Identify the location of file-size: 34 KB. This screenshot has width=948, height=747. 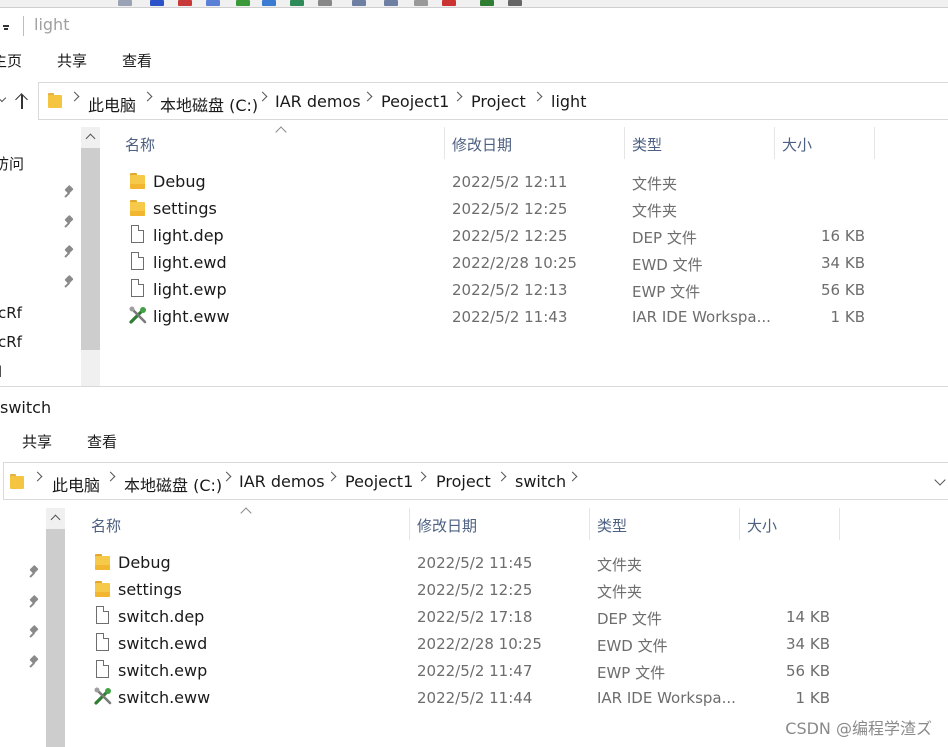
(808, 644).